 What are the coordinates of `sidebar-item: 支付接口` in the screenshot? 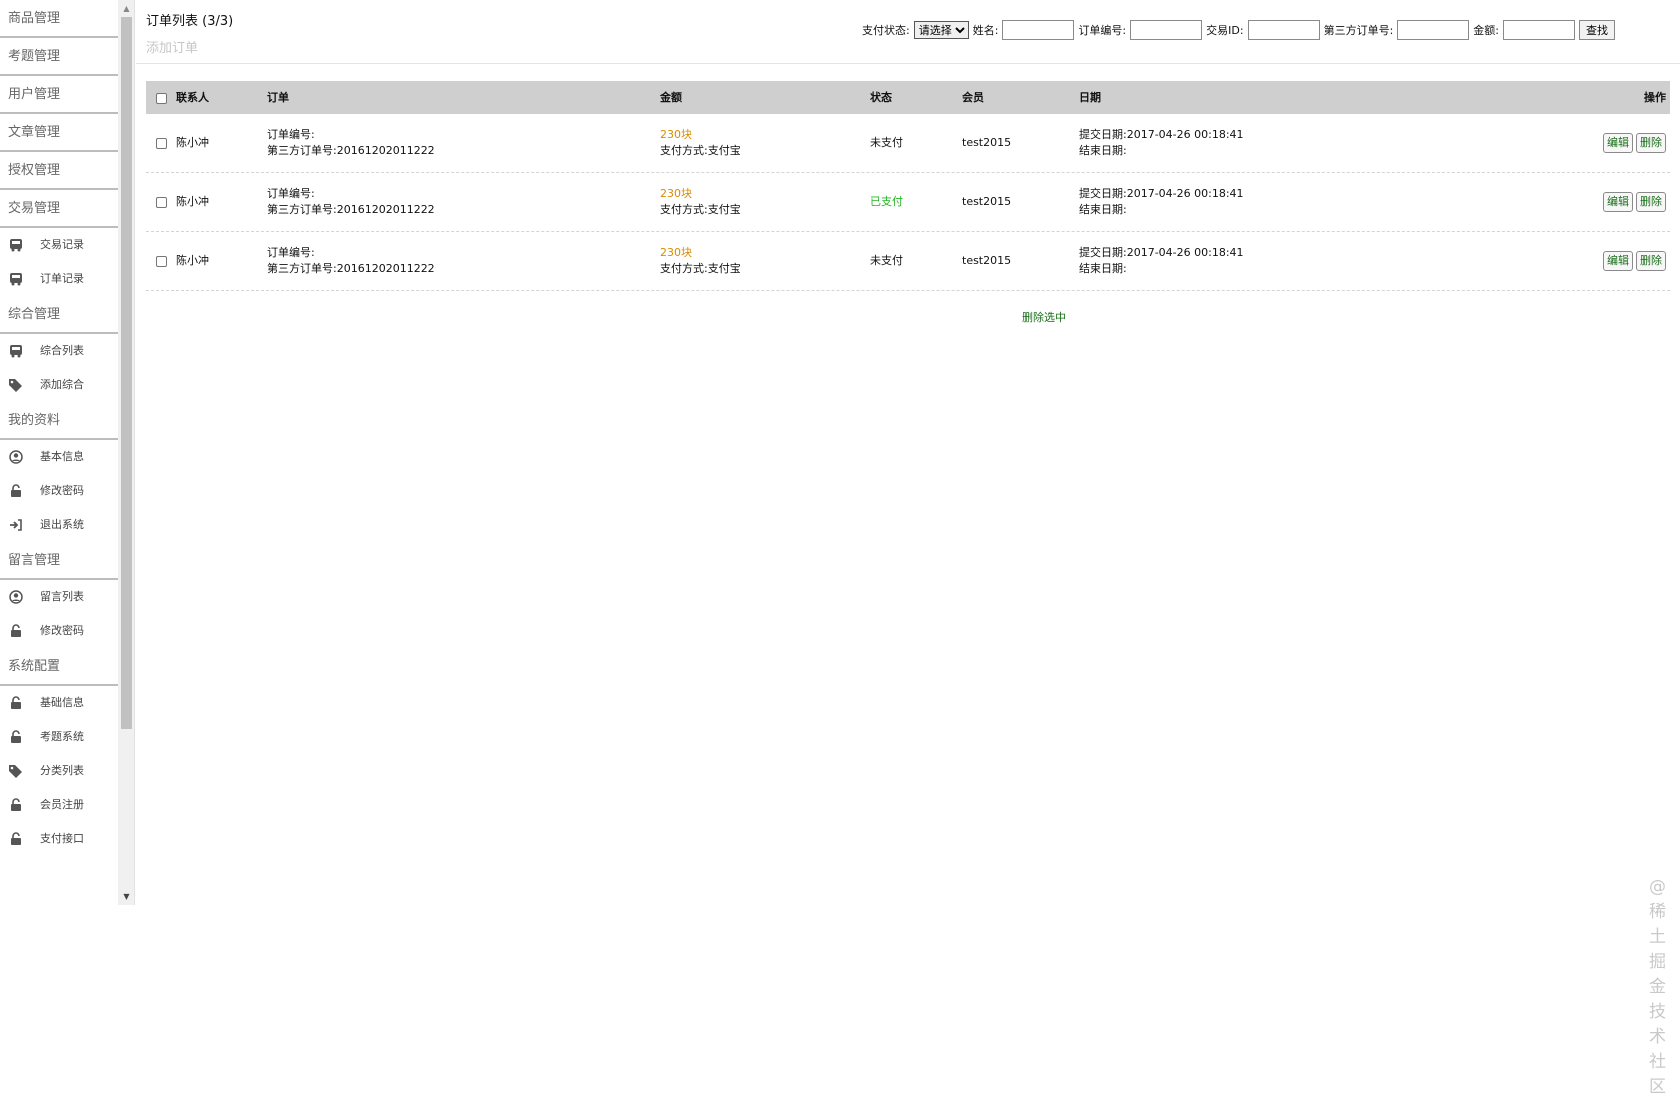 It's located at (59, 839).